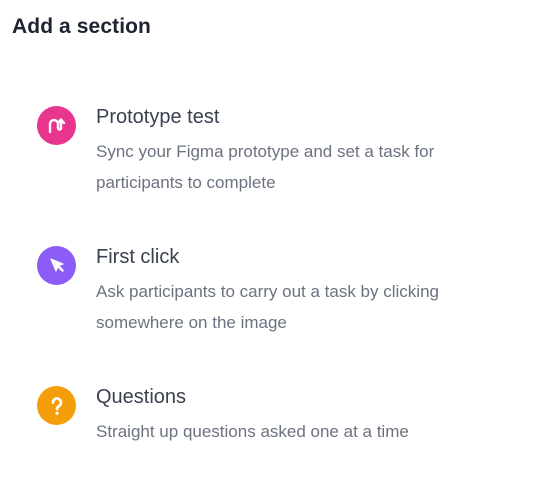 This screenshot has height=496, width=555. What do you see at coordinates (56, 125) in the screenshot?
I see `prototype-icon` at bounding box center [56, 125].